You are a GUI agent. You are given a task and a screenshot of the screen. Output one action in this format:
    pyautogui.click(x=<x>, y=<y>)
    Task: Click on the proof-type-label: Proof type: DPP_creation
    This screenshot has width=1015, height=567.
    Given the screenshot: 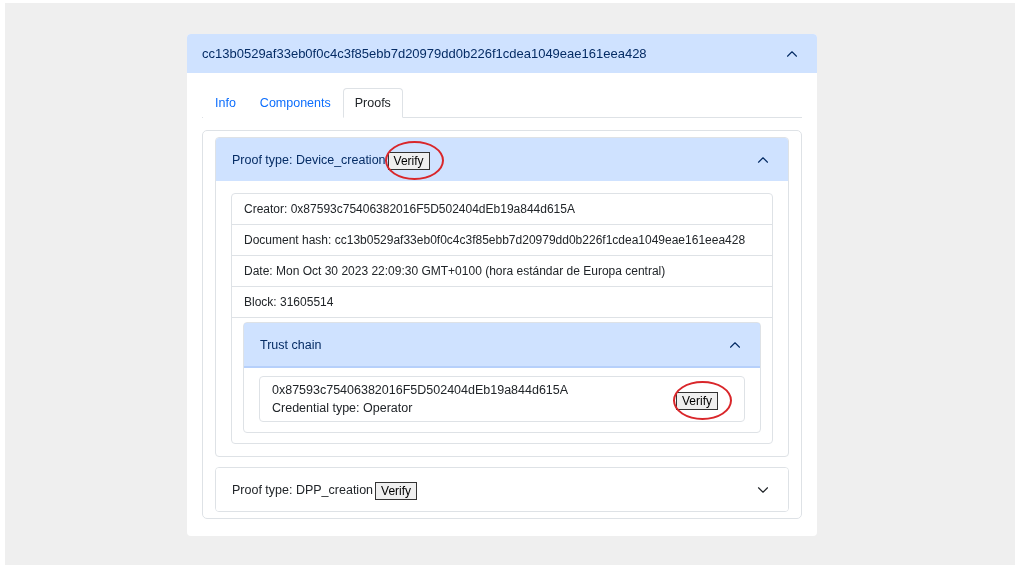 What is the action you would take?
    pyautogui.click(x=303, y=489)
    